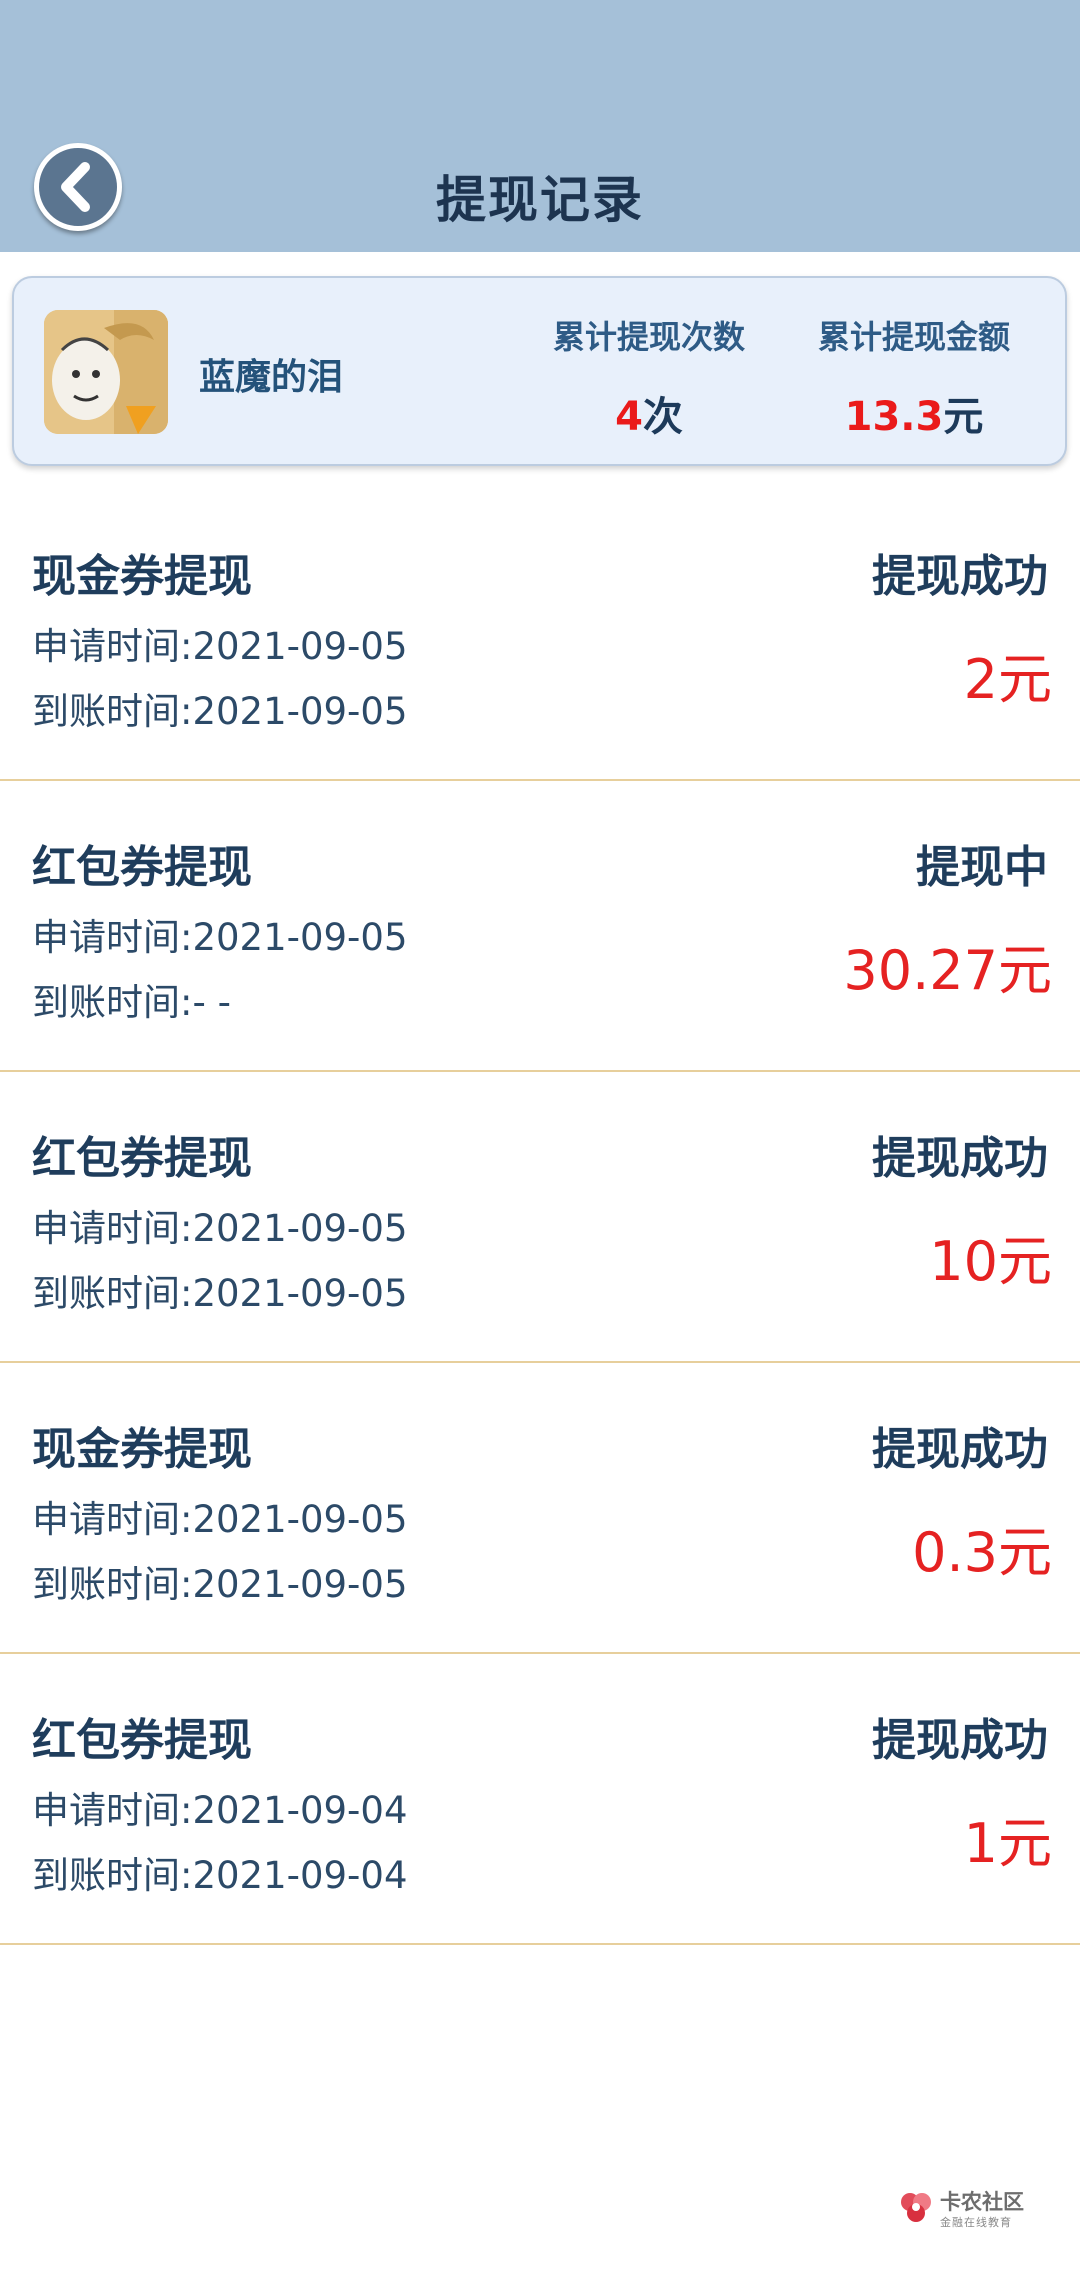 The image size is (1080, 2280). I want to click on header-bar: 提现记录, so click(540, 126).